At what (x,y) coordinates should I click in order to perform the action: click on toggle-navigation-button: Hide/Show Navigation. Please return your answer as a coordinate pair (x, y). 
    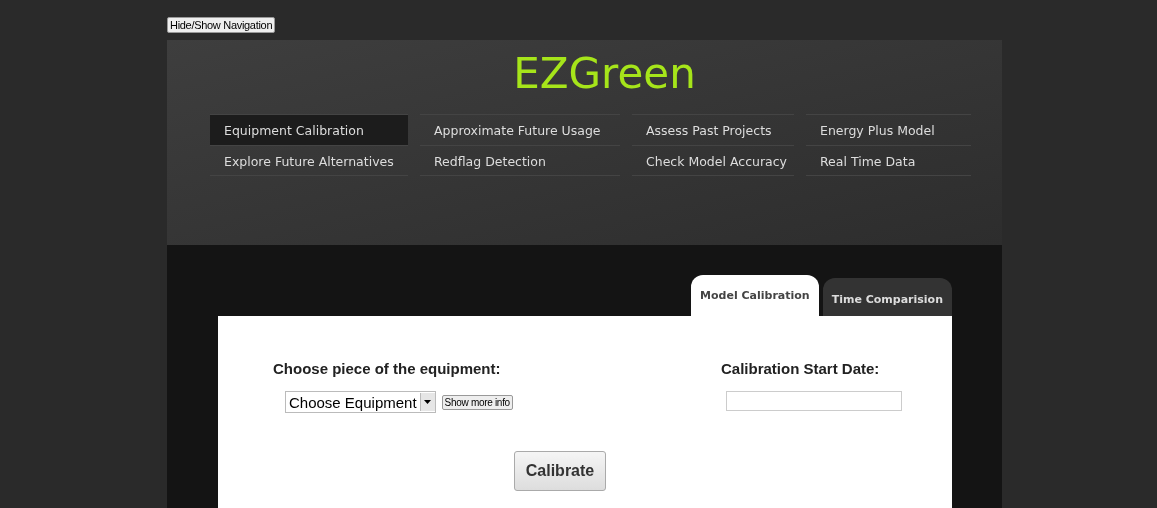
    Looking at the image, I should click on (221, 25).